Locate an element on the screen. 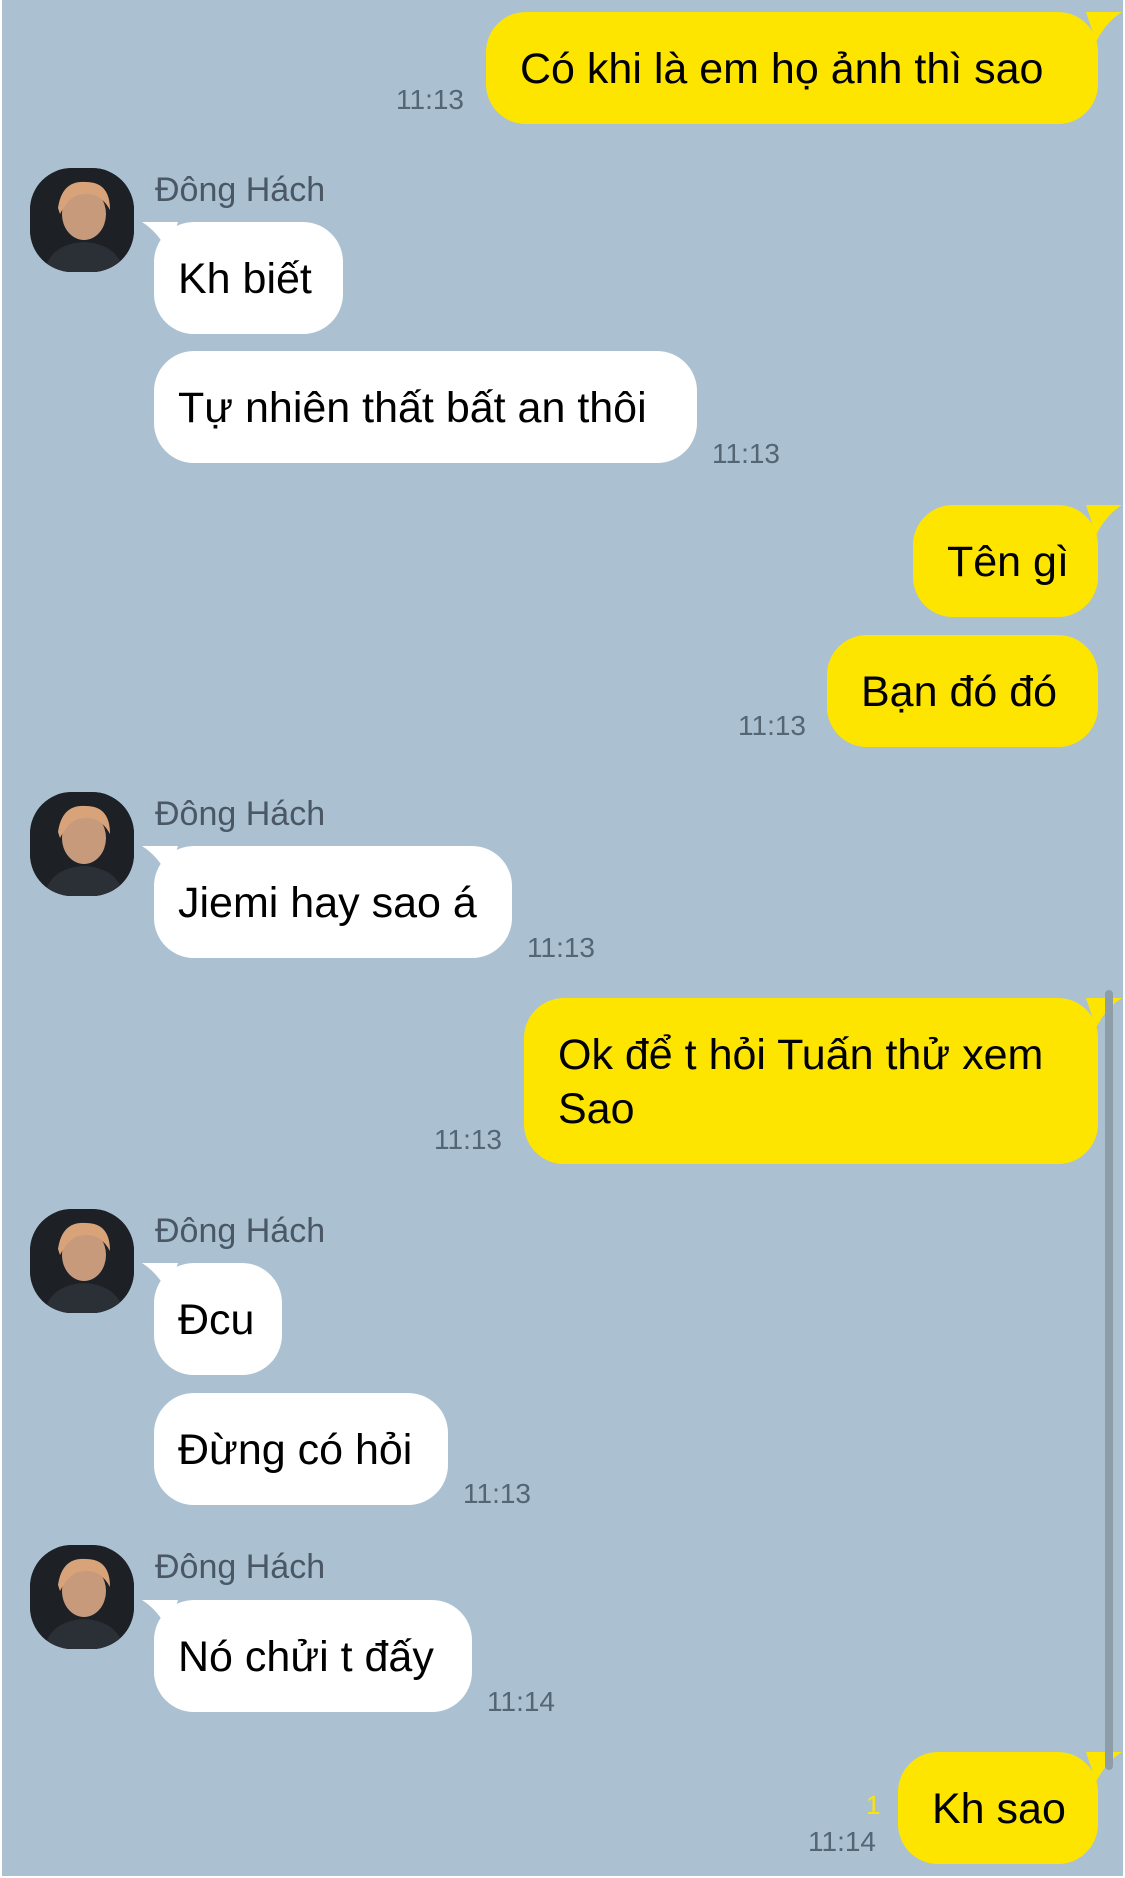 The image size is (1125, 1878). scrollbar is located at coordinates (1109, 1380).